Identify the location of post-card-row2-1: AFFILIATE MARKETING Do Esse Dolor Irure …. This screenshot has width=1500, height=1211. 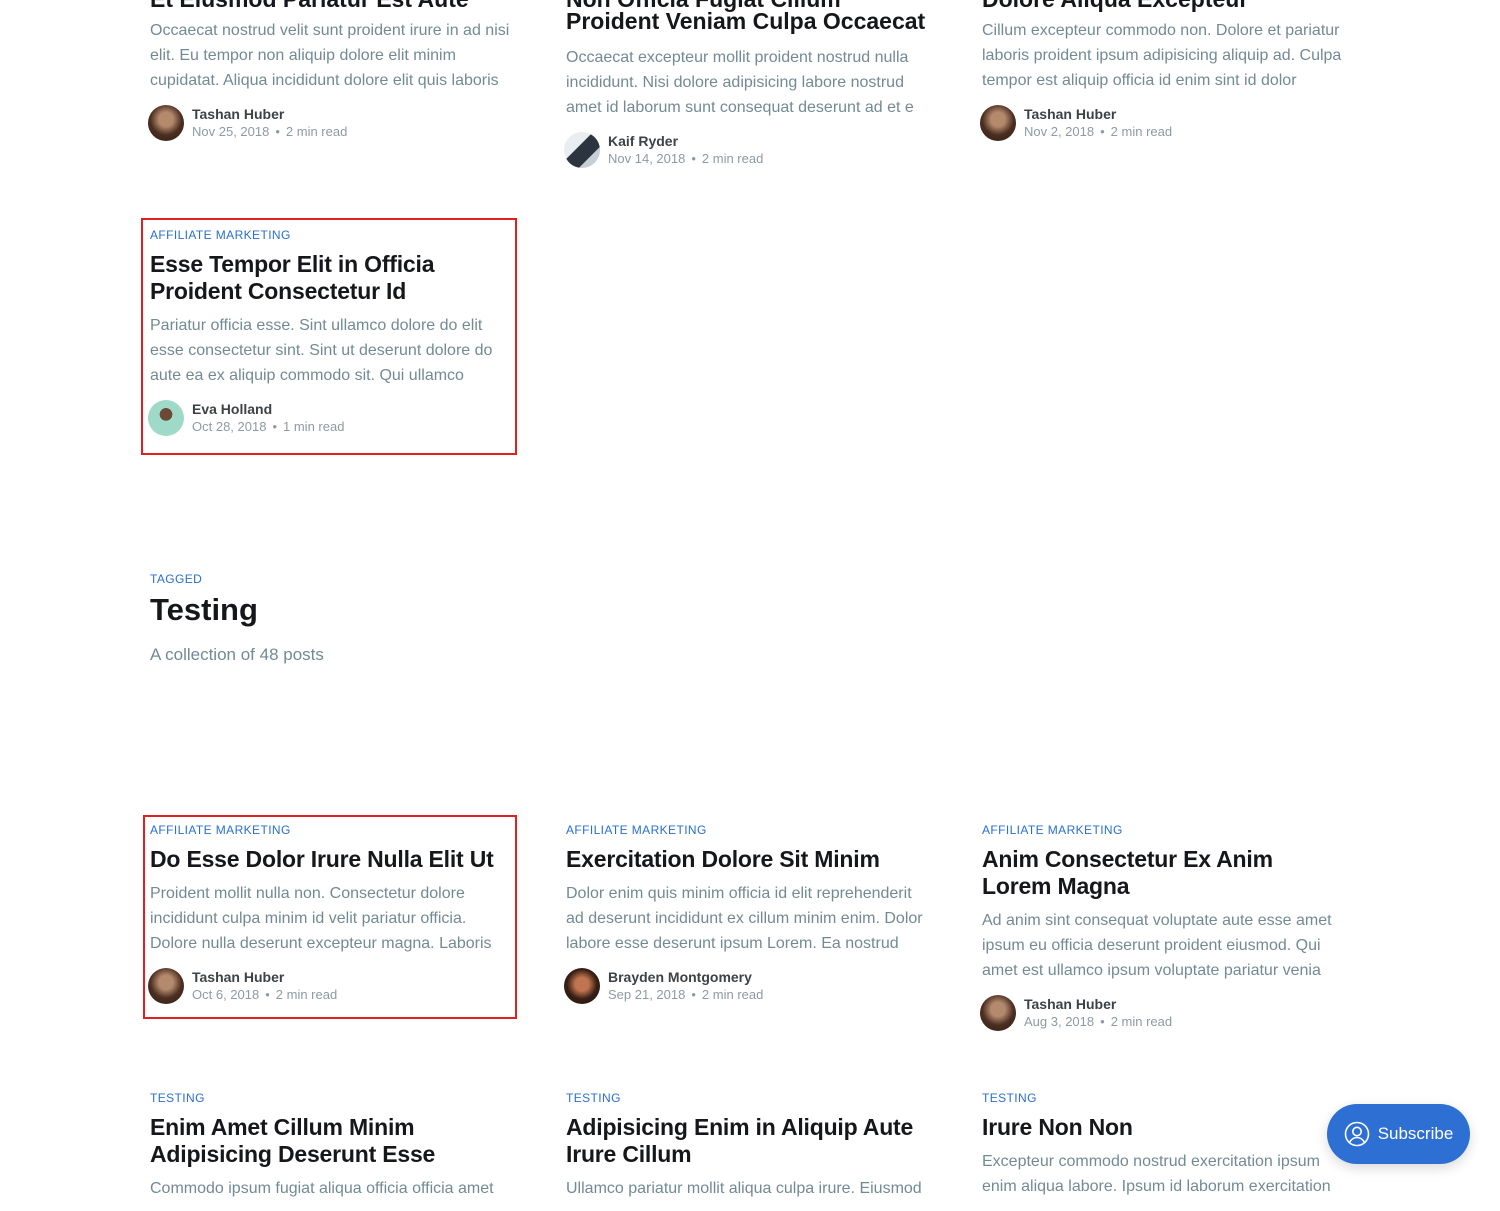
(332, 914).